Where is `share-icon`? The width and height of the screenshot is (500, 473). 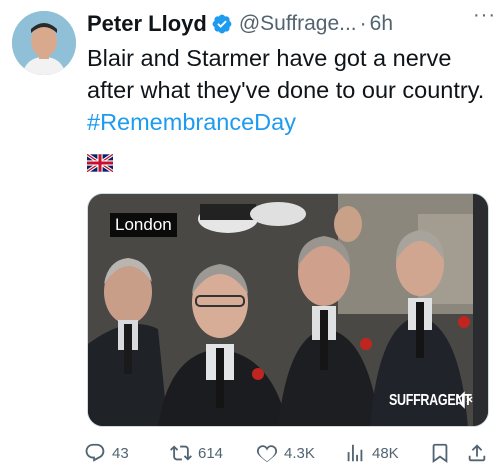 share-icon is located at coordinates (477, 453).